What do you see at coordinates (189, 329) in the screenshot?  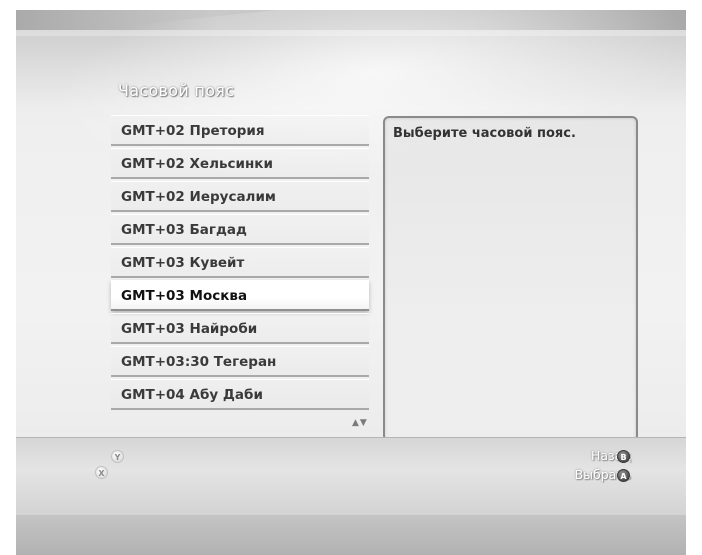 I see `timezone-item-label: GMT+03 Найроби` at bounding box center [189, 329].